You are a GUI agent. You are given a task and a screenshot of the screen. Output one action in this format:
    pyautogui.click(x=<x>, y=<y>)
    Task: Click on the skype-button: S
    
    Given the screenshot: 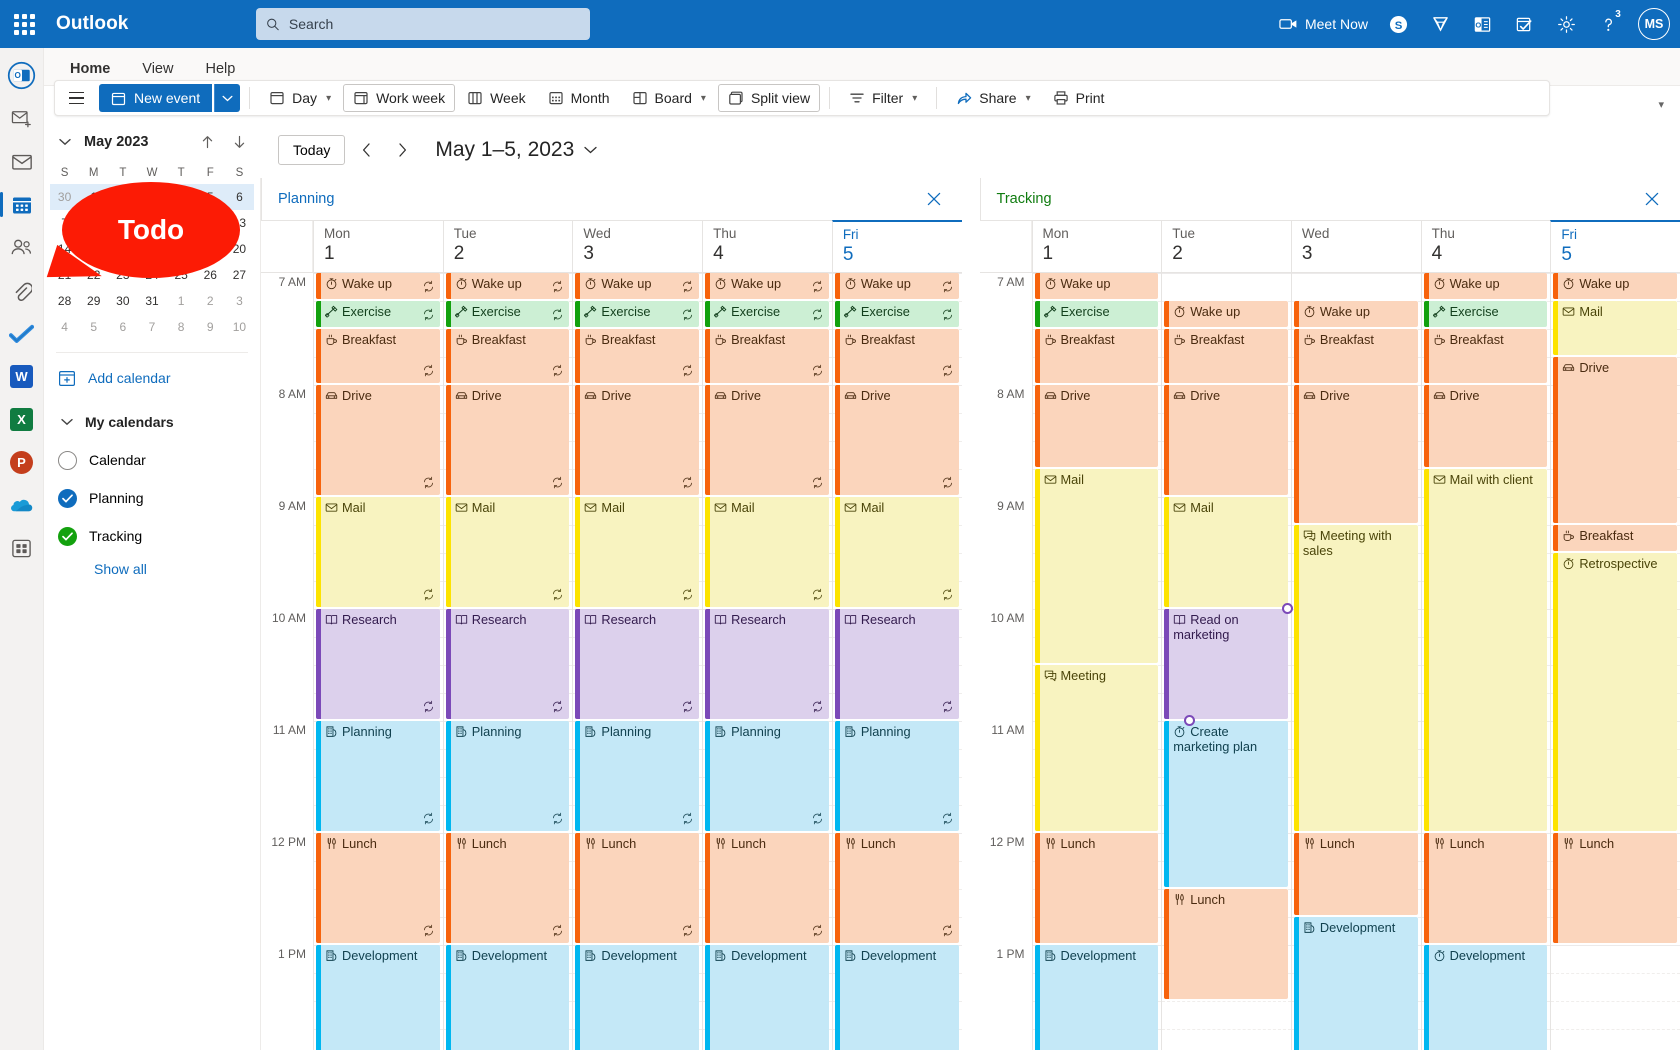 What is the action you would take?
    pyautogui.click(x=1398, y=24)
    